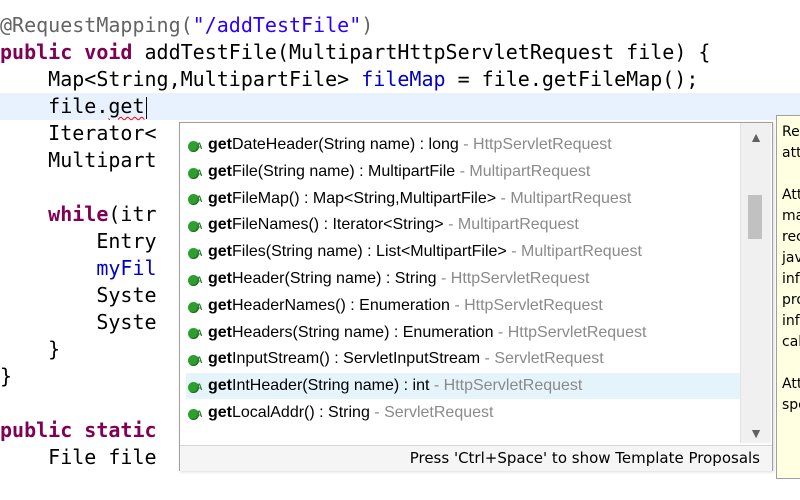 Image resolution: width=800 pixels, height=500 pixels. Describe the element at coordinates (255, 386) in the screenshot. I see `proposal-name: getIntHeader` at that location.